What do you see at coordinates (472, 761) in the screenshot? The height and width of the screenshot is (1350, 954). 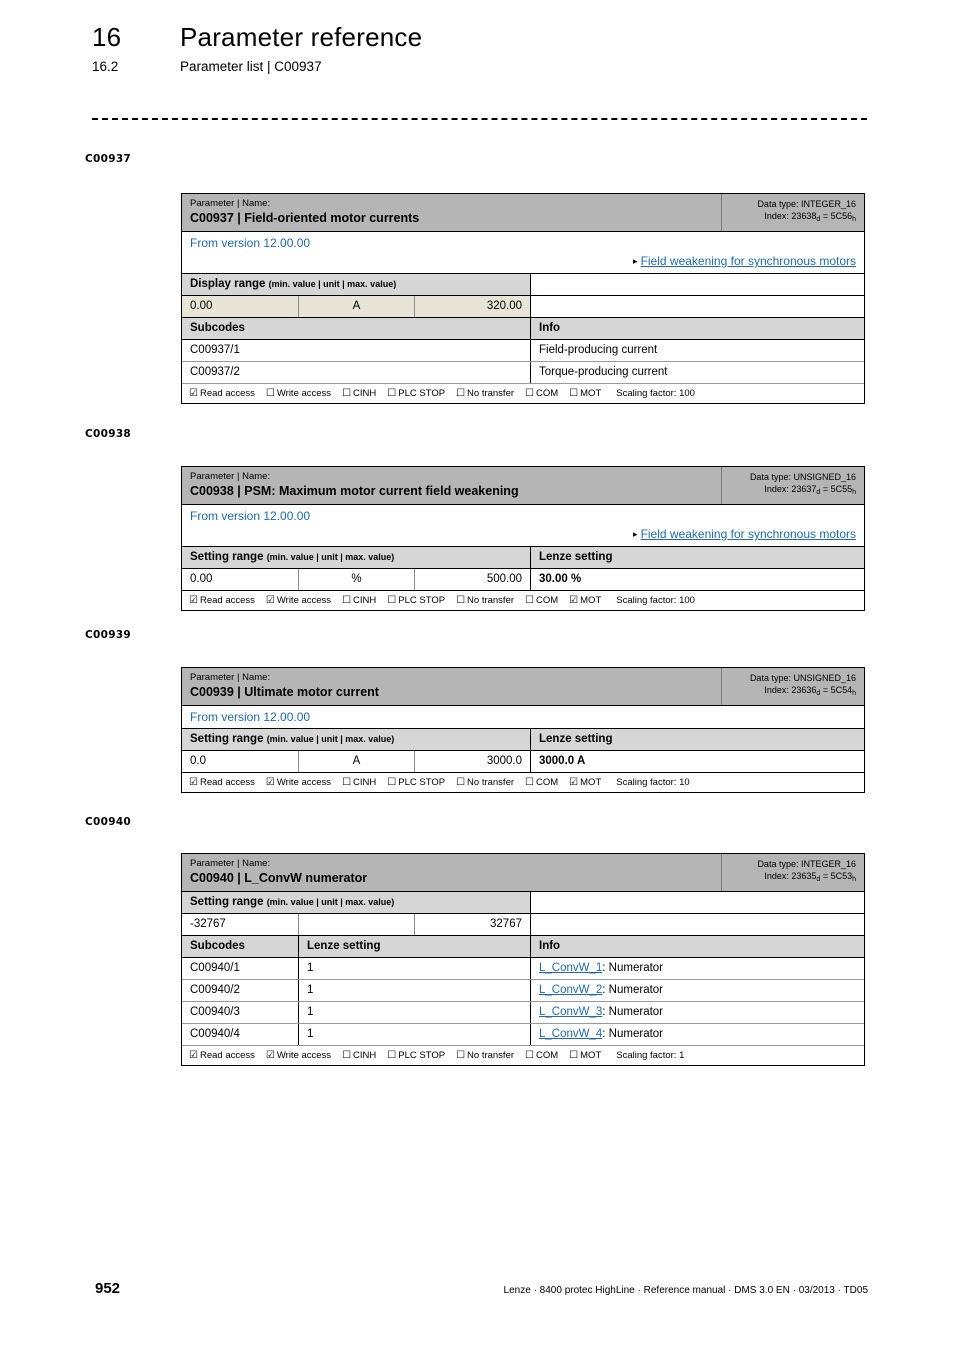 I see `range-max-value: 3000.0` at bounding box center [472, 761].